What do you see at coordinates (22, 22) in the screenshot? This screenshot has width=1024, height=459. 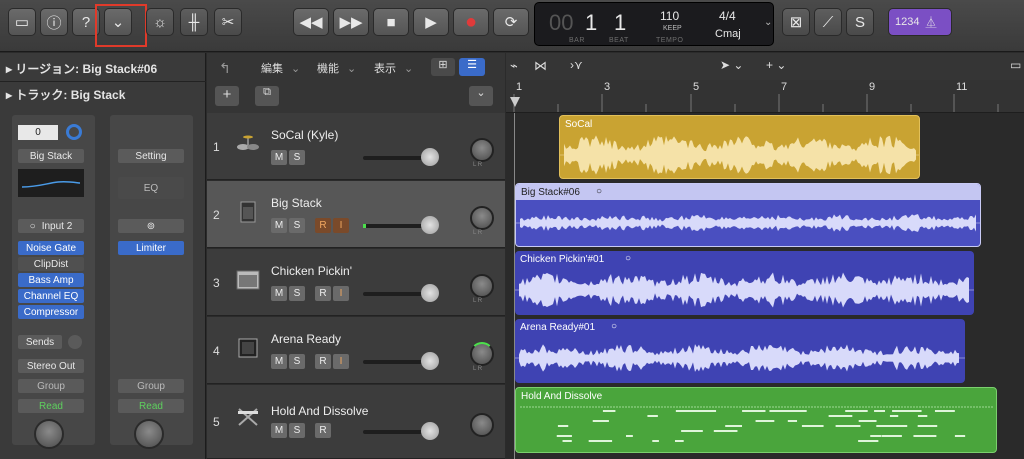 I see `library-icon: ▭` at bounding box center [22, 22].